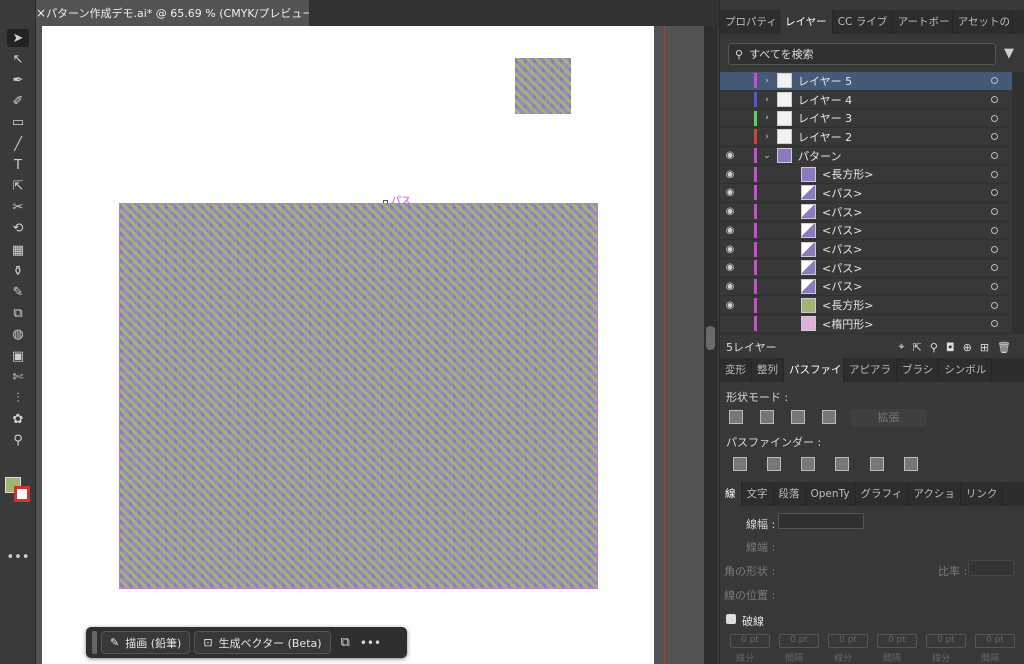 Image resolution: width=1024 pixels, height=664 pixels. Describe the element at coordinates (1004, 347) in the screenshot. I see `trash-icon: 🗑` at that location.